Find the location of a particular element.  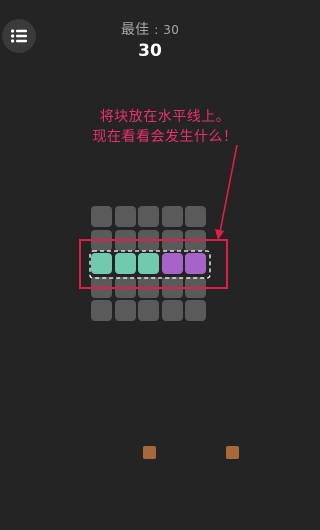

tutorial-hint: 将块放在水平线上。 现在看看会发生什么！ is located at coordinates (165, 127).